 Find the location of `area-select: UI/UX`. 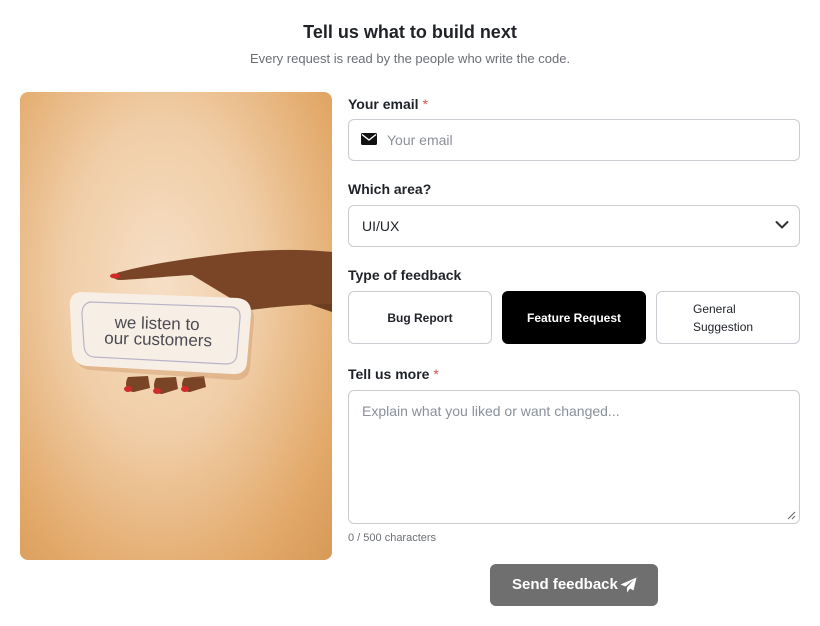

area-select: UI/UX is located at coordinates (574, 226).